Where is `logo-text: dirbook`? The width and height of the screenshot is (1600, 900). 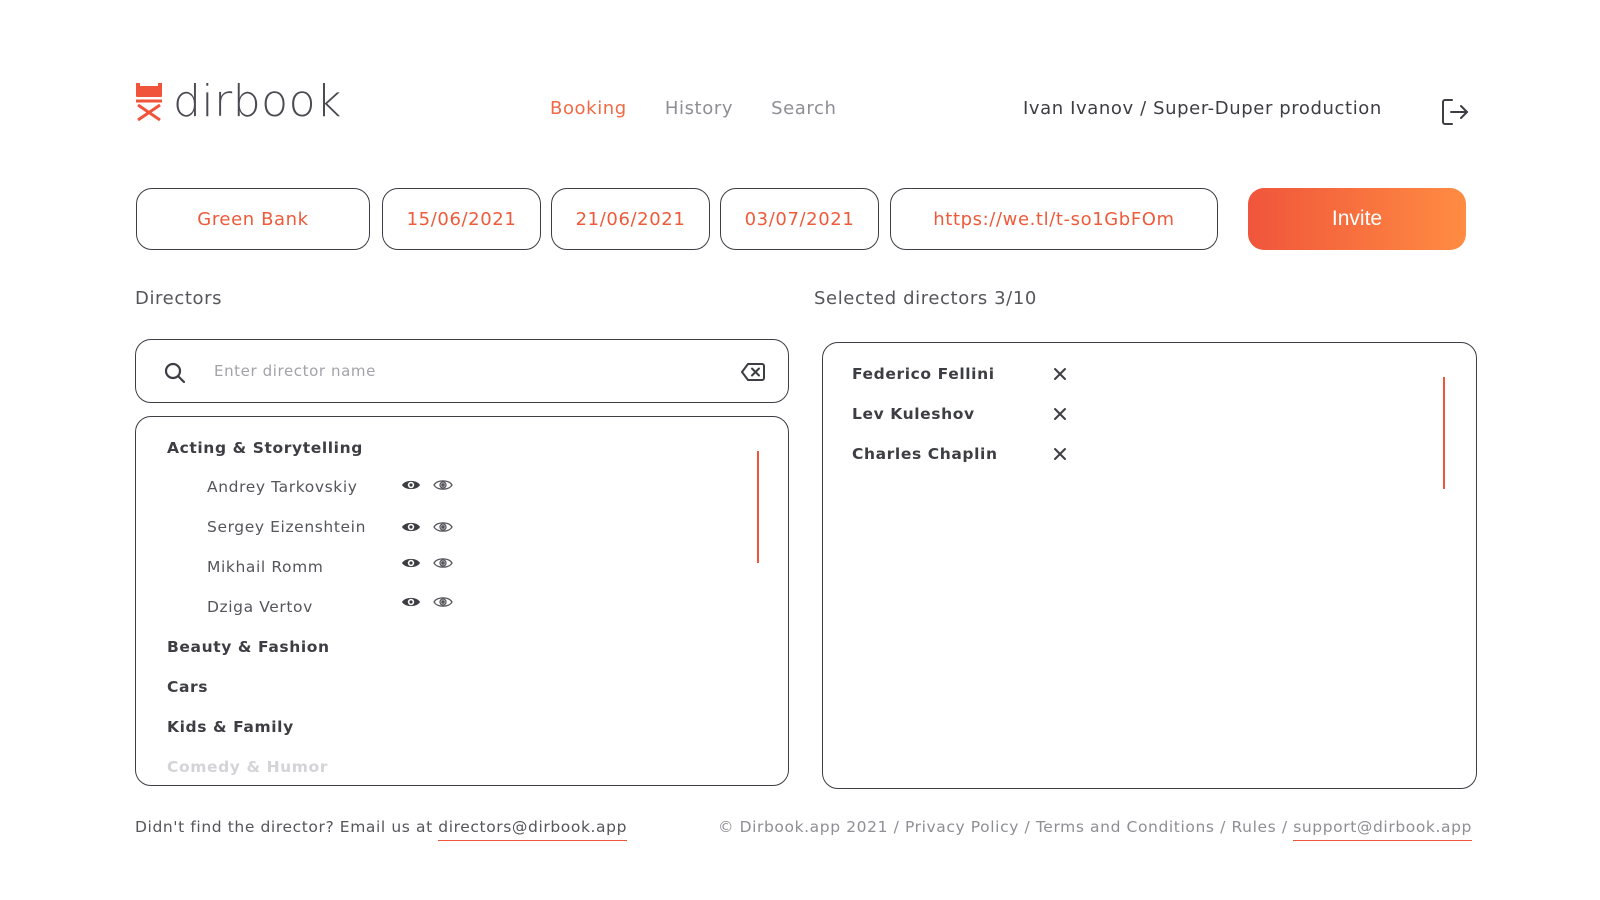
logo-text: dirbook is located at coordinates (257, 101).